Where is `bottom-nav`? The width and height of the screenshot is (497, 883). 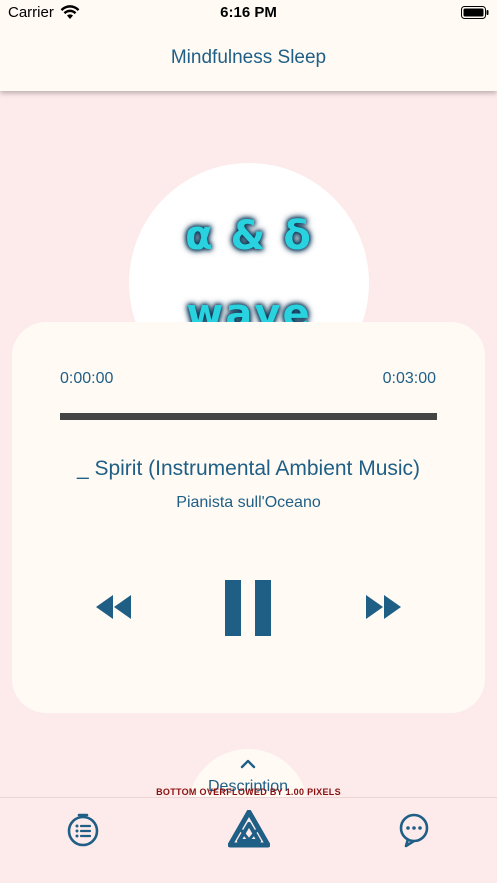 bottom-nav is located at coordinates (248, 840).